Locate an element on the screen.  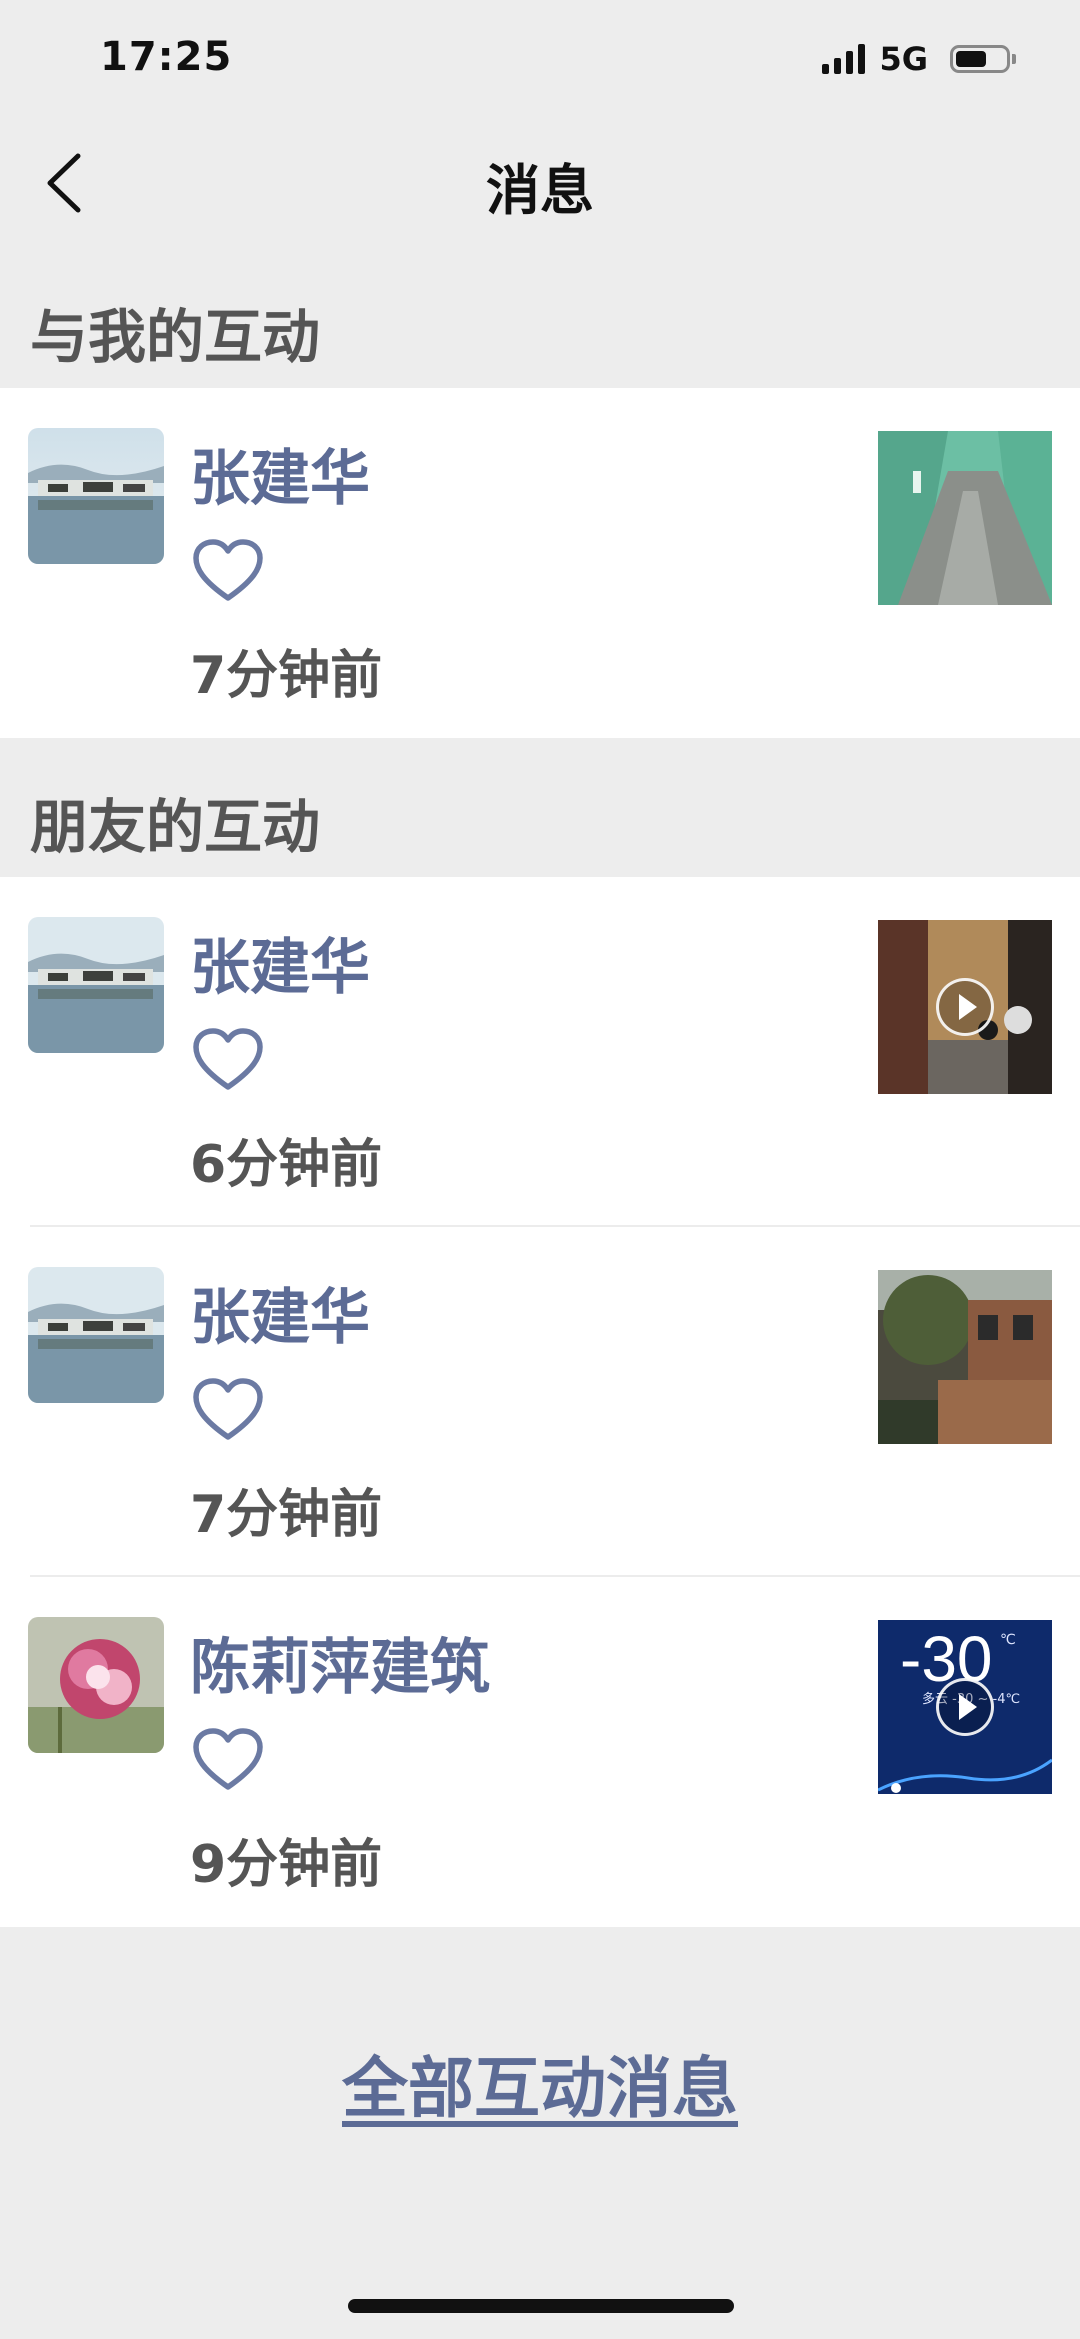
interaction-list-mine: 张建华 7分钟前 is located at coordinates (540, 563).